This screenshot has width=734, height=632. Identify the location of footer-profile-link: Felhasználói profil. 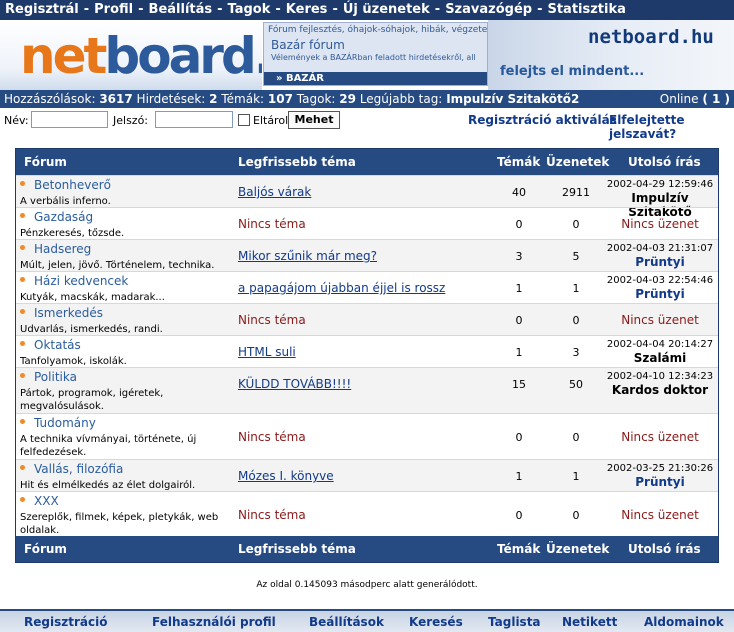
(214, 622).